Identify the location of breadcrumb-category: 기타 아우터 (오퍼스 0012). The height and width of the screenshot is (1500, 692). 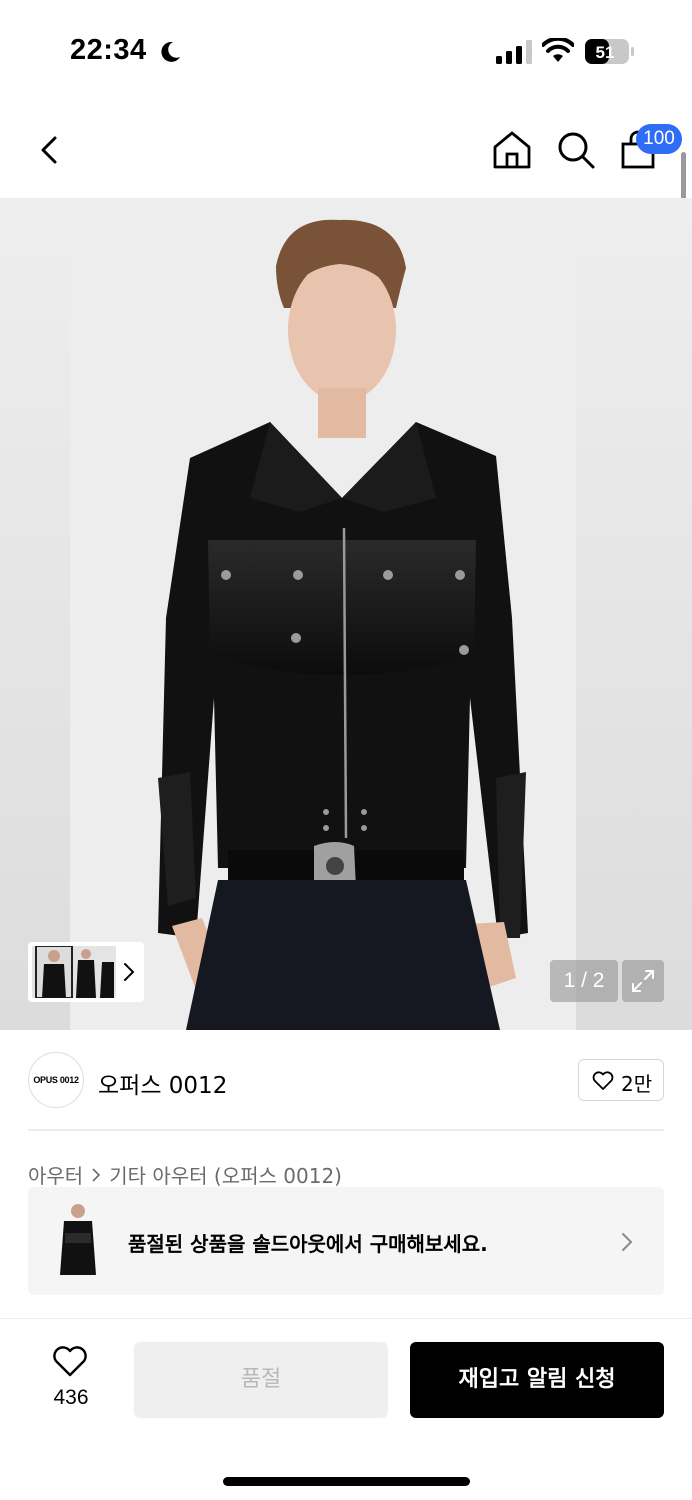
(225, 1174).